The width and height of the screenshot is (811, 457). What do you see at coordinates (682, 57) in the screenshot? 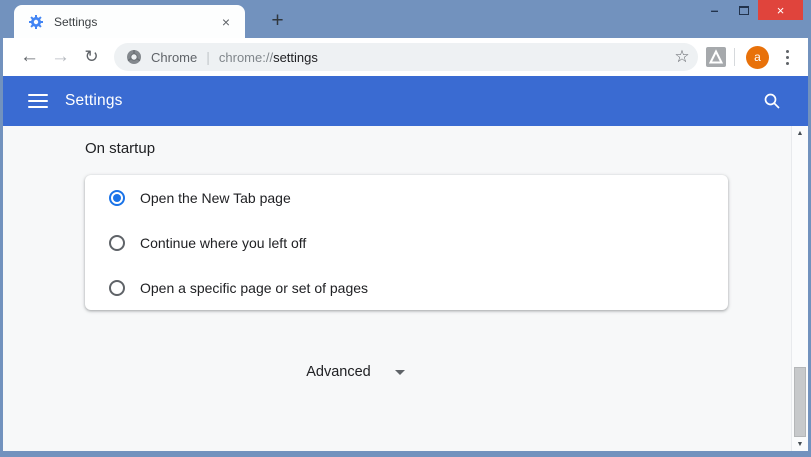
I see `bookmark-star-icon: ☆` at bounding box center [682, 57].